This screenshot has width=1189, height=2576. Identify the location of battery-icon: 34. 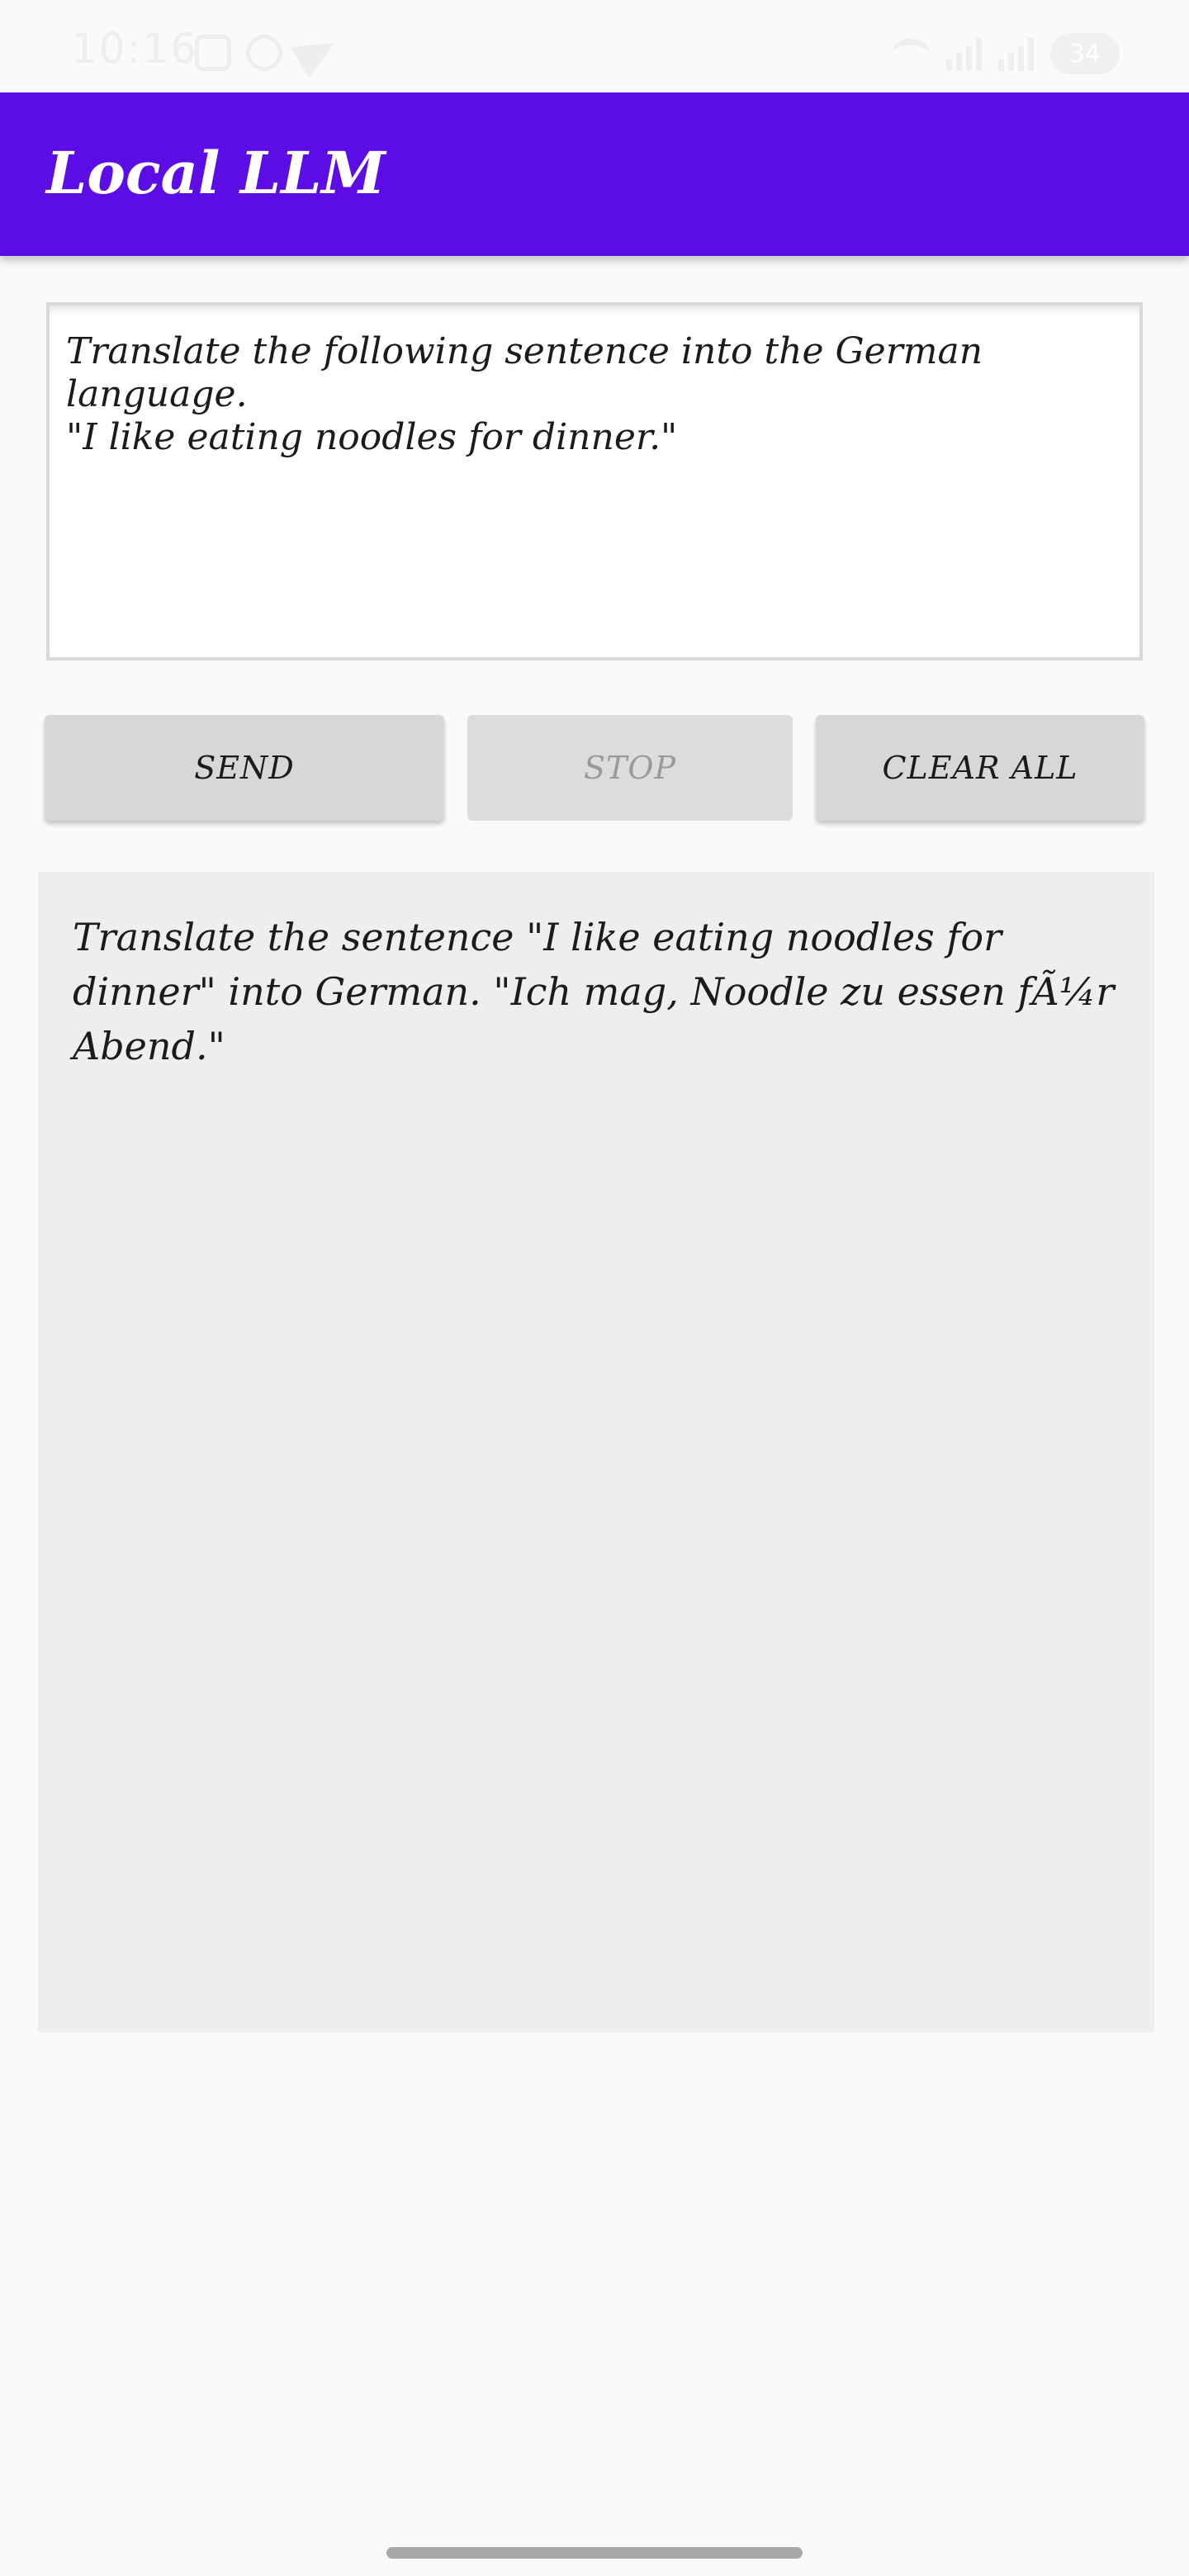
(1085, 53).